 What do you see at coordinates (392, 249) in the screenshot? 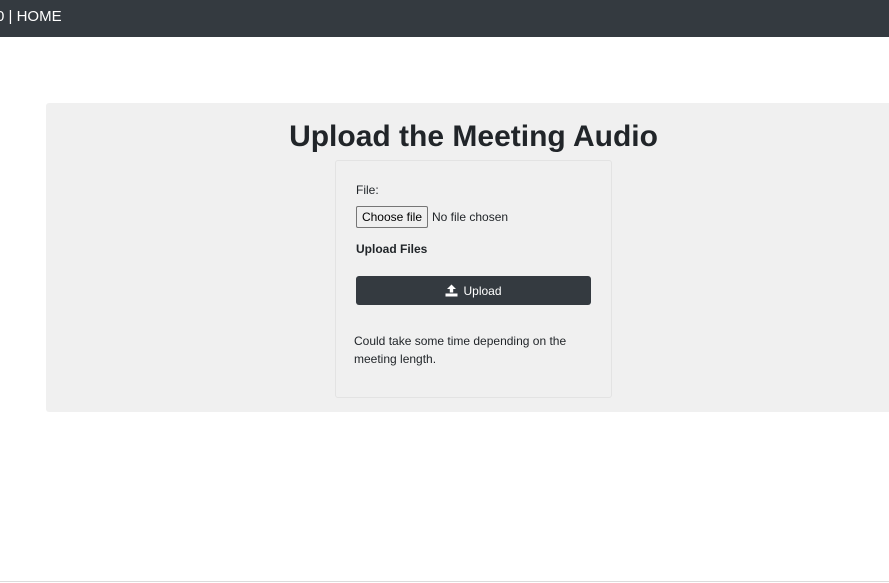
I see `upload-files-heading: Upload Files` at bounding box center [392, 249].